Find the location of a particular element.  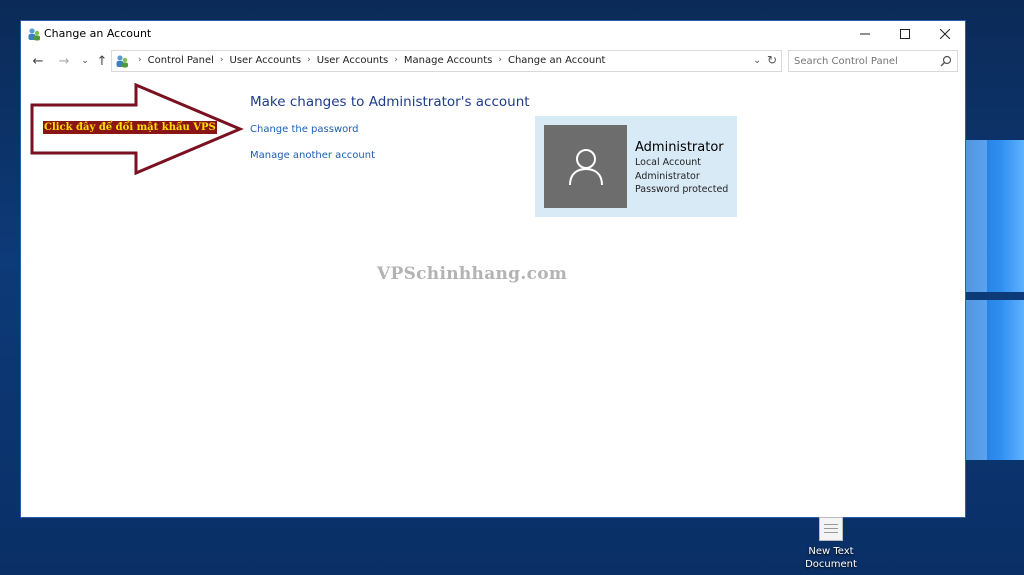

minimize-button is located at coordinates (865, 34).